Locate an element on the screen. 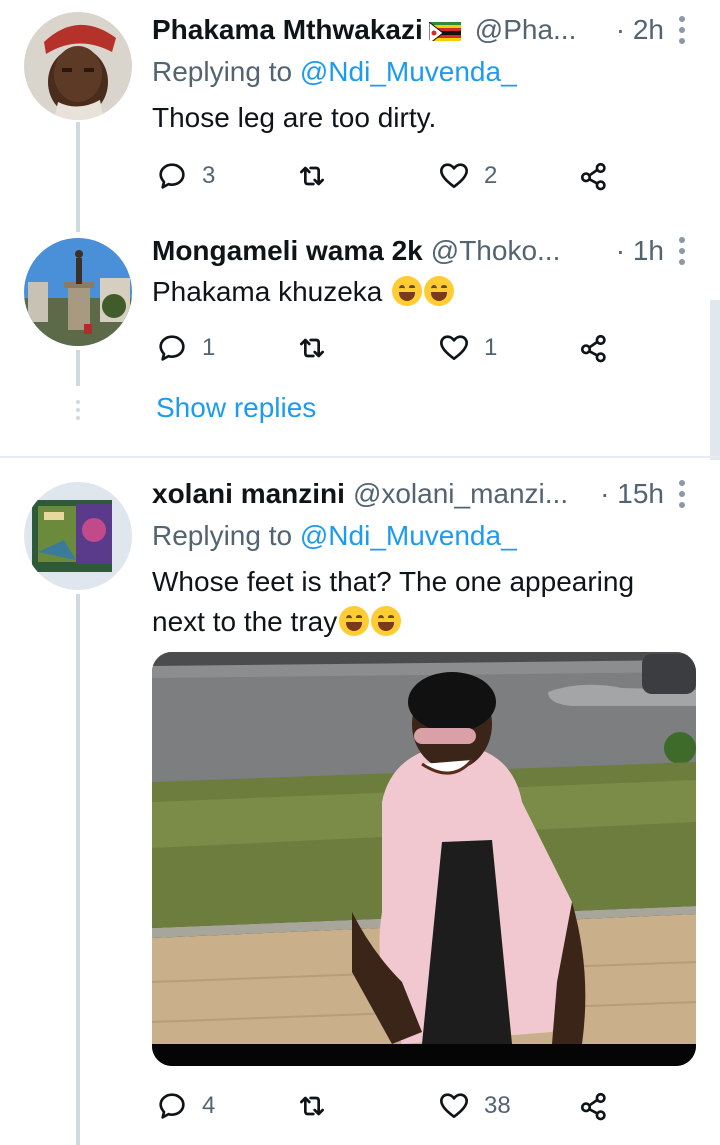  reply-button: 4 is located at coordinates (185, 1106).